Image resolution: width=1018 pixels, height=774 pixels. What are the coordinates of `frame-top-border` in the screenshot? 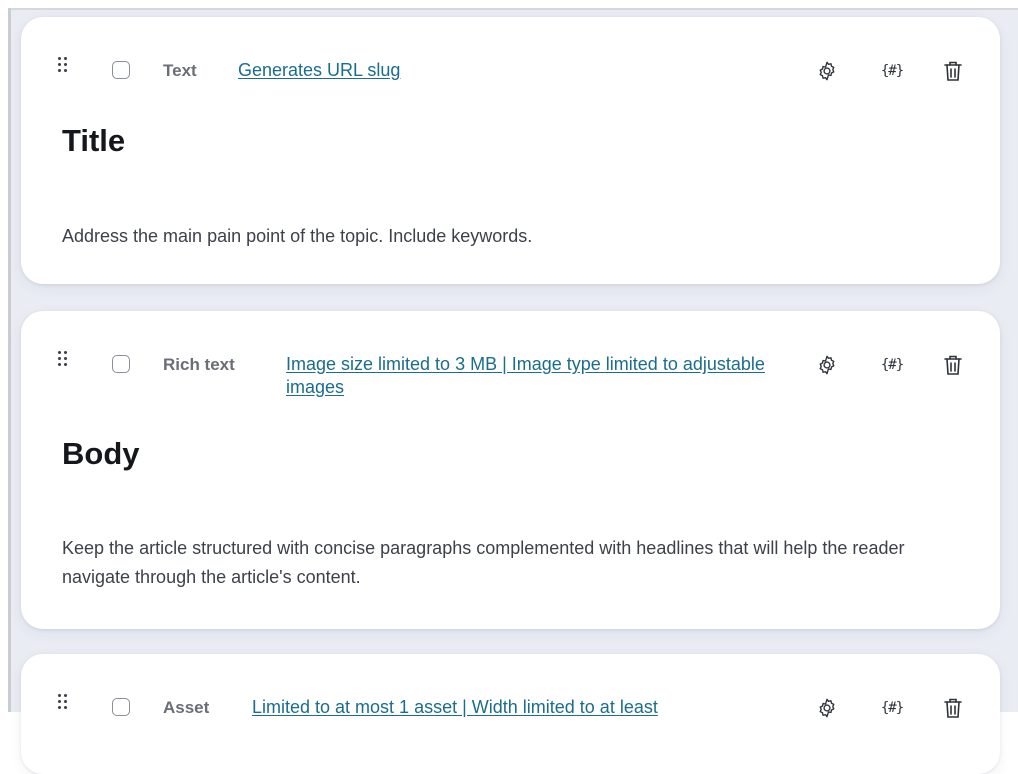 It's located at (513, 9).